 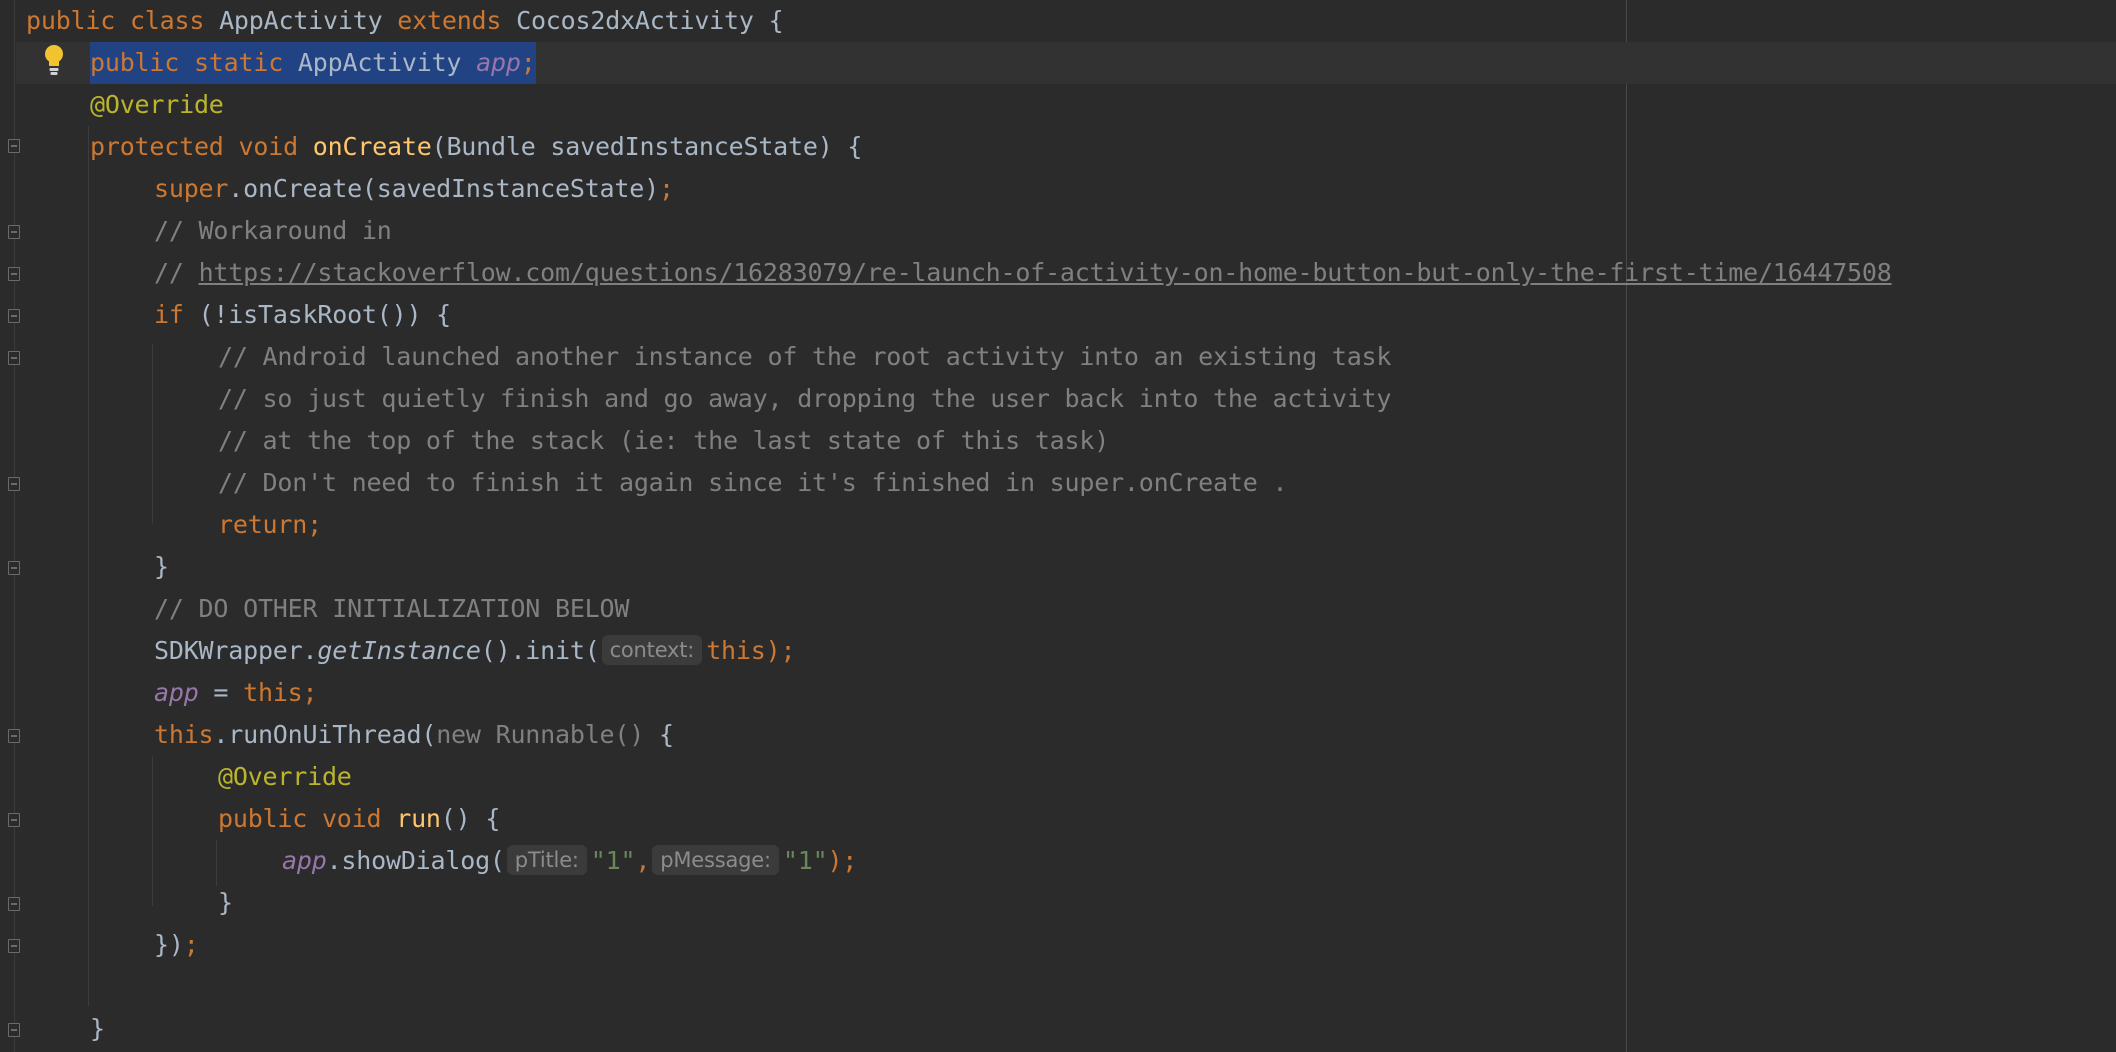 I want to click on operator-token: =, so click(x=221, y=692).